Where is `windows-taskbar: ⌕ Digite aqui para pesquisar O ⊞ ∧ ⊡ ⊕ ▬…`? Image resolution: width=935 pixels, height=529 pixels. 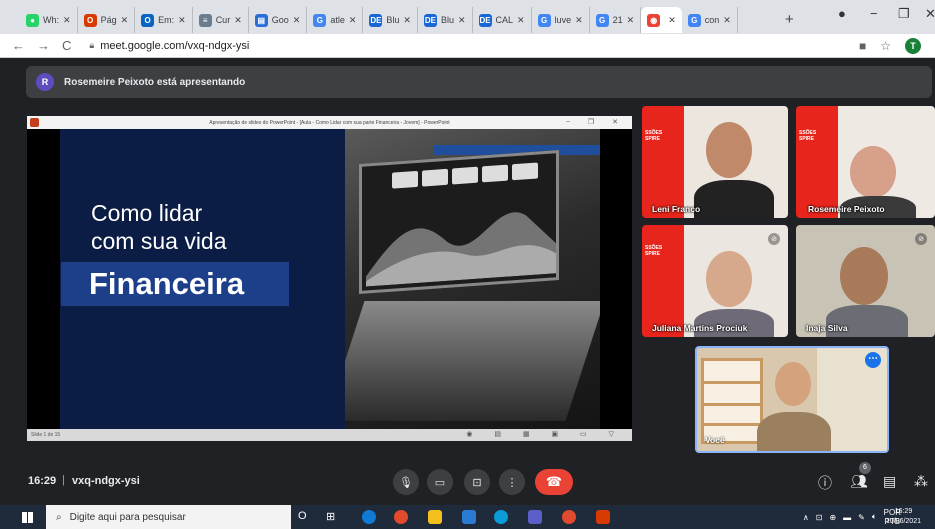
windows-taskbar: ⌕ Digite aqui para pesquisar O ⊞ ∧ ⊡ ⊕ ▬… is located at coordinates (467, 517).